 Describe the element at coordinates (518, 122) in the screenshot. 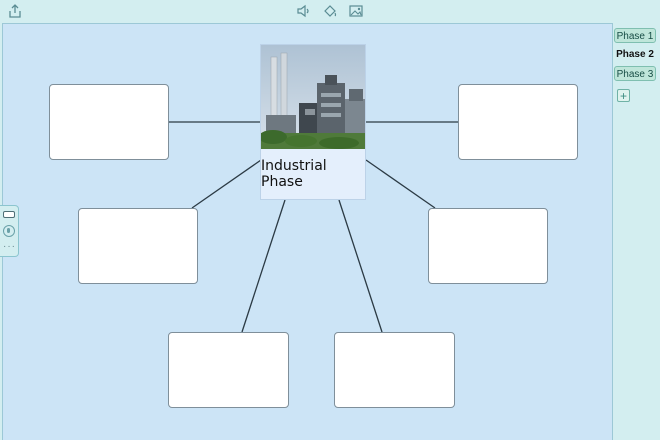

I see `text-box-top-right` at that location.